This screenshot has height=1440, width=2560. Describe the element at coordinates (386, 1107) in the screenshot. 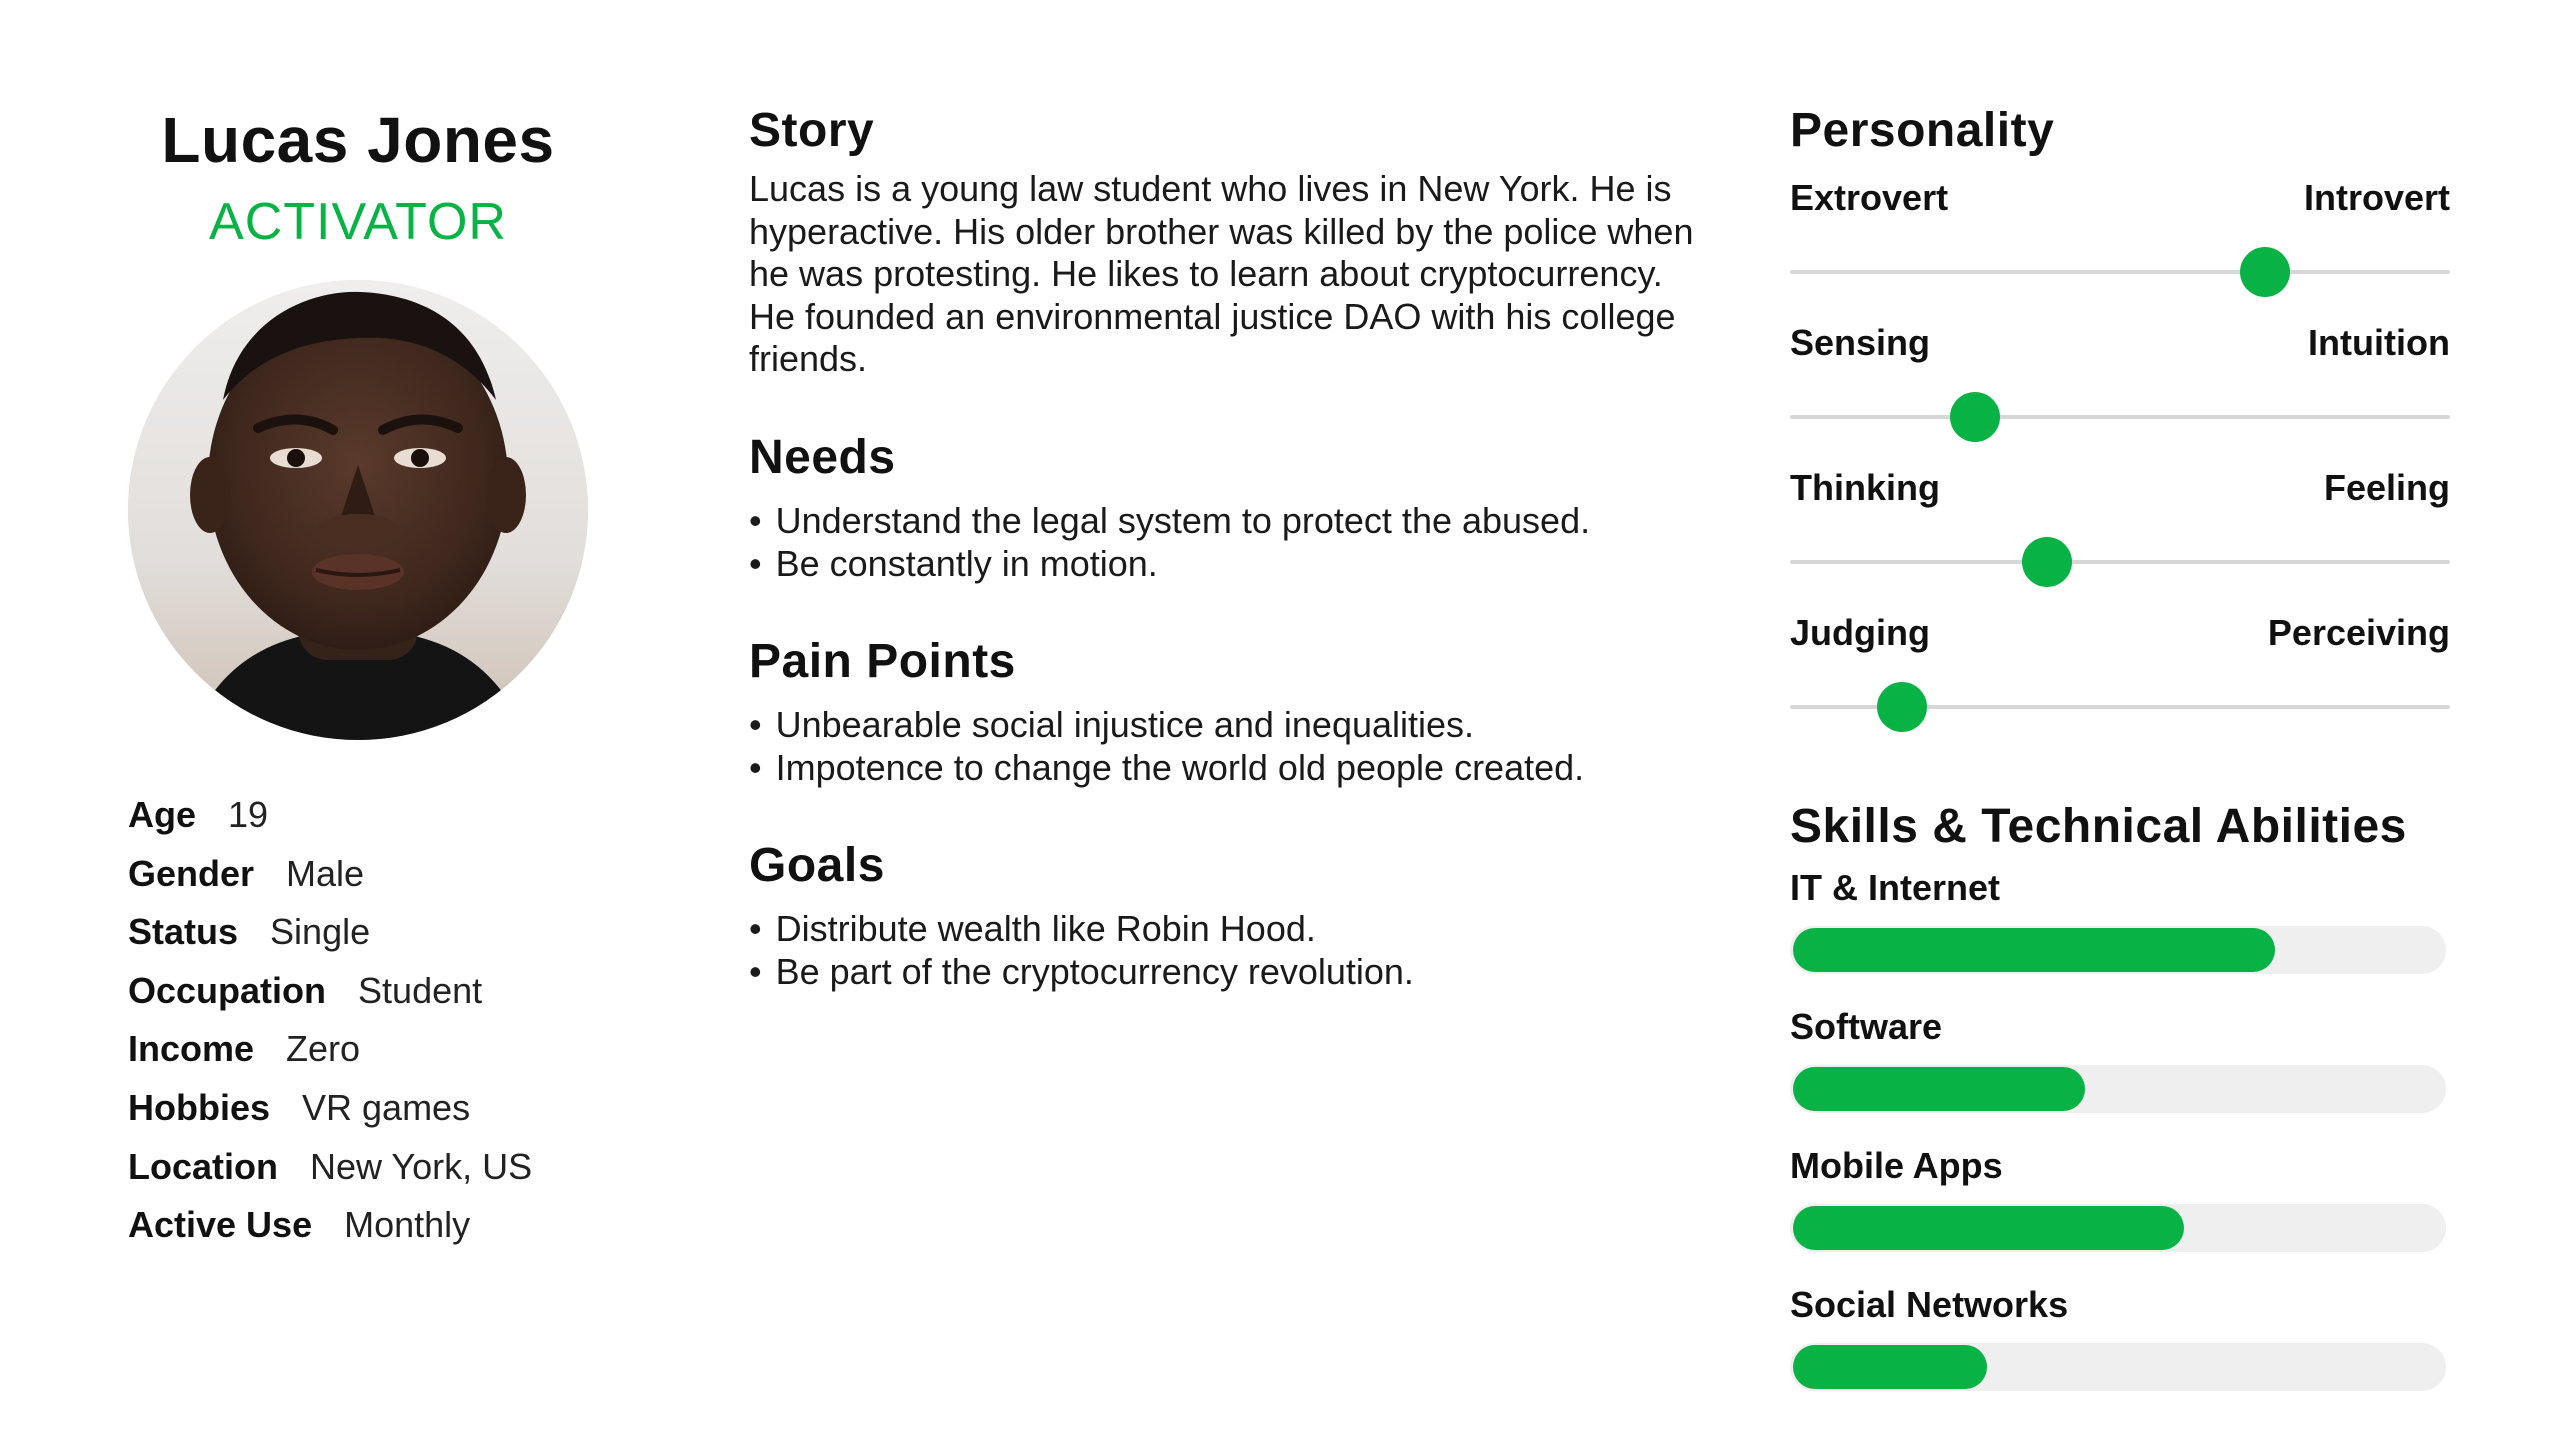

I see `detail-value: VR games` at that location.